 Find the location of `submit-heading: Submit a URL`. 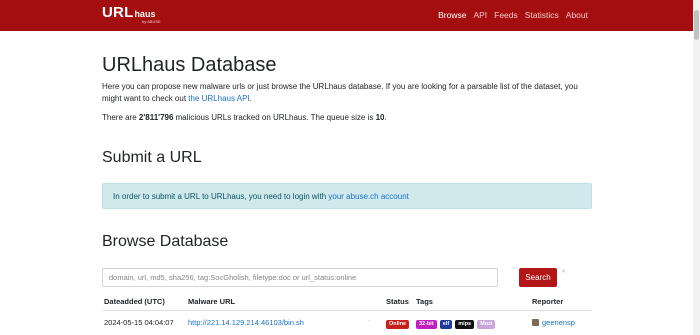

submit-heading: Submit a URL is located at coordinates (152, 157).